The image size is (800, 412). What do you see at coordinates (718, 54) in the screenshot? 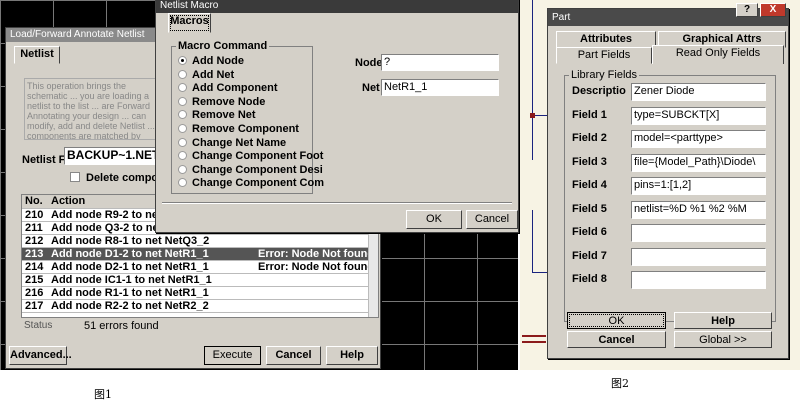
I see `tab-read-only-fields: Read Only Fields` at bounding box center [718, 54].